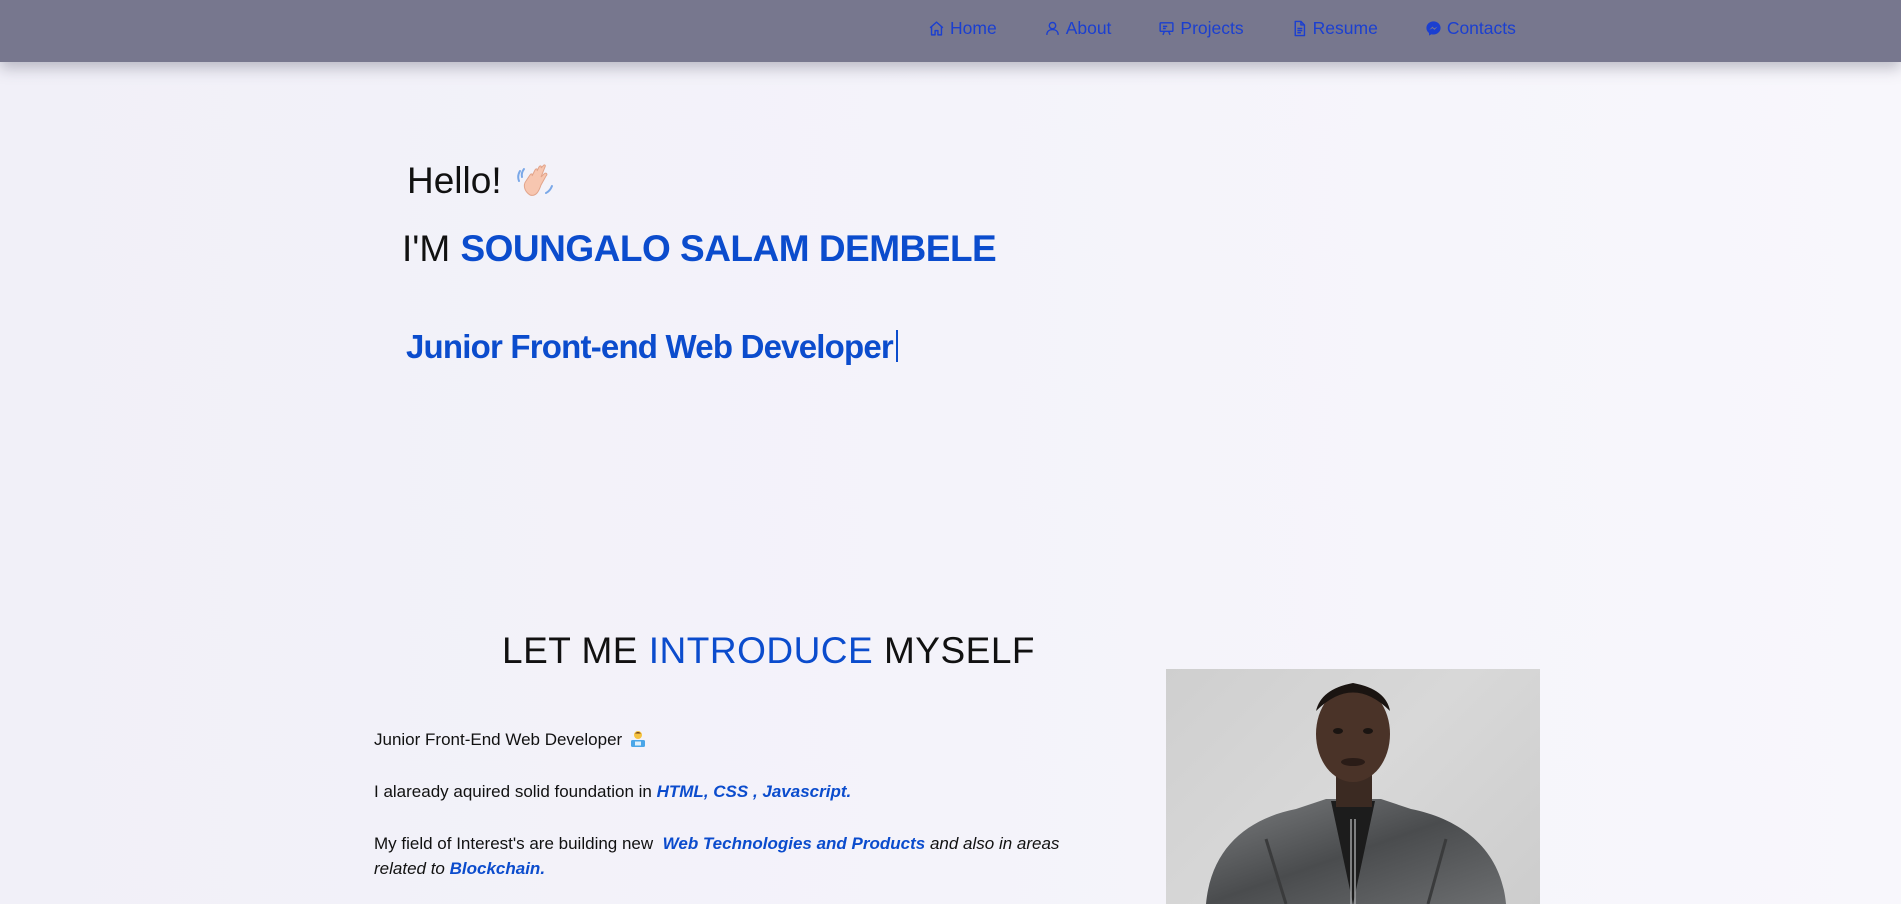  Describe the element at coordinates (514, 843) in the screenshot. I see `intro-p3-text: My field of Interest's are building new` at that location.